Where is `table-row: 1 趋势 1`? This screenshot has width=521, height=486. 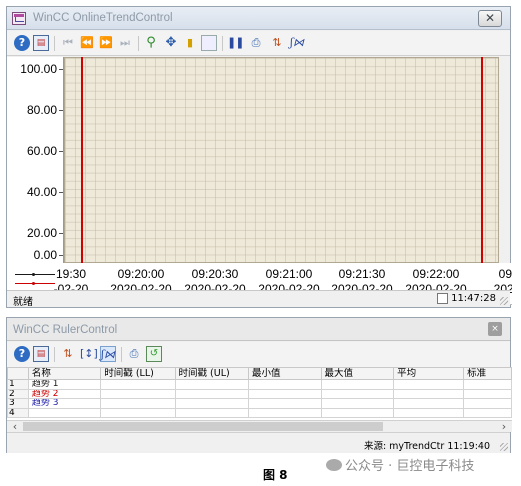 table-row: 1 趋势 1 is located at coordinates (259, 384).